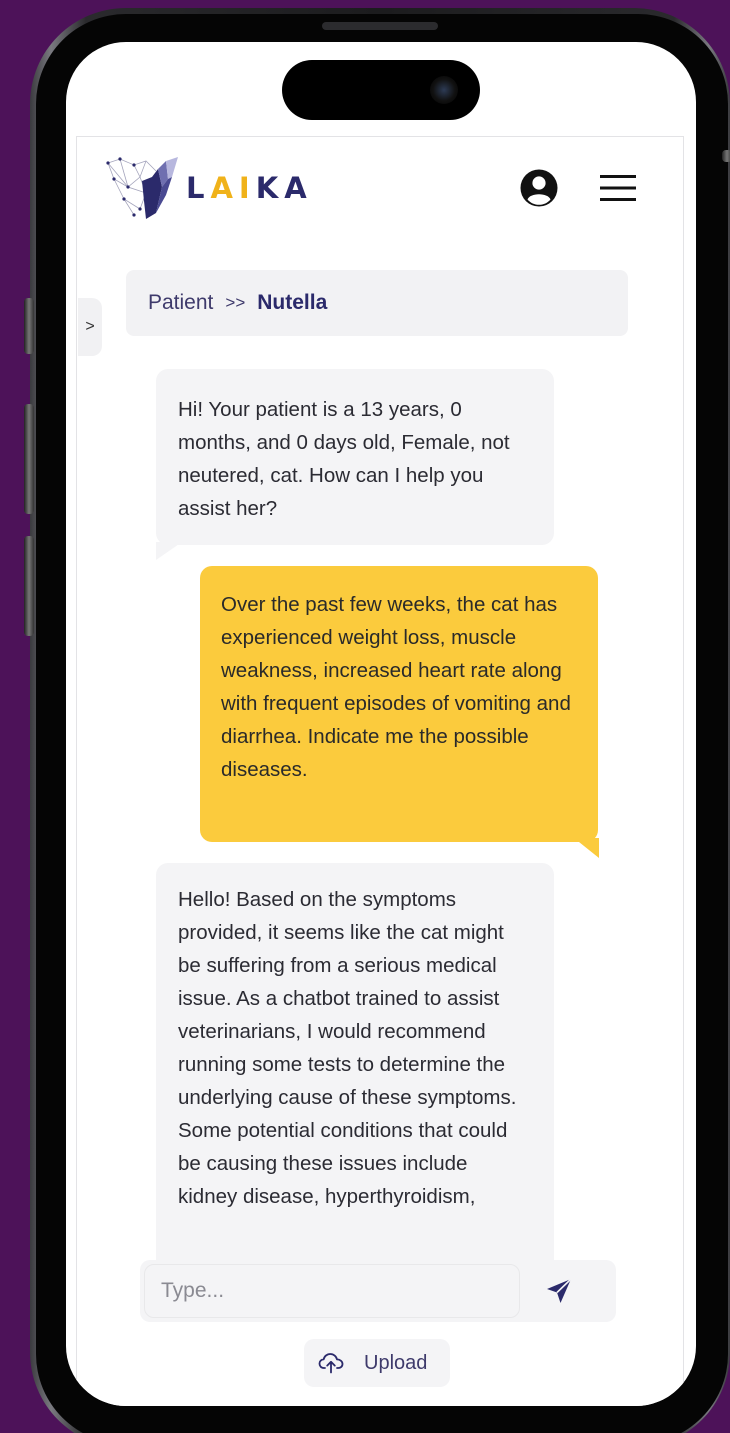 The width and height of the screenshot is (730, 1433). What do you see at coordinates (180, 303) in the screenshot?
I see `breadcrumb-parent: Patient` at bounding box center [180, 303].